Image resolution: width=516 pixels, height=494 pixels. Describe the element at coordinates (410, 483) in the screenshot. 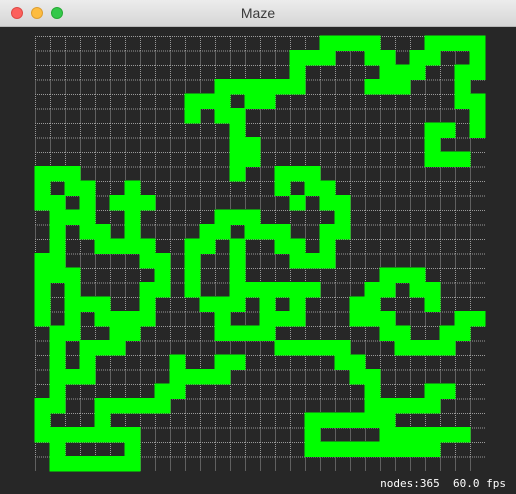

I see `node-count: nodes:365` at that location.